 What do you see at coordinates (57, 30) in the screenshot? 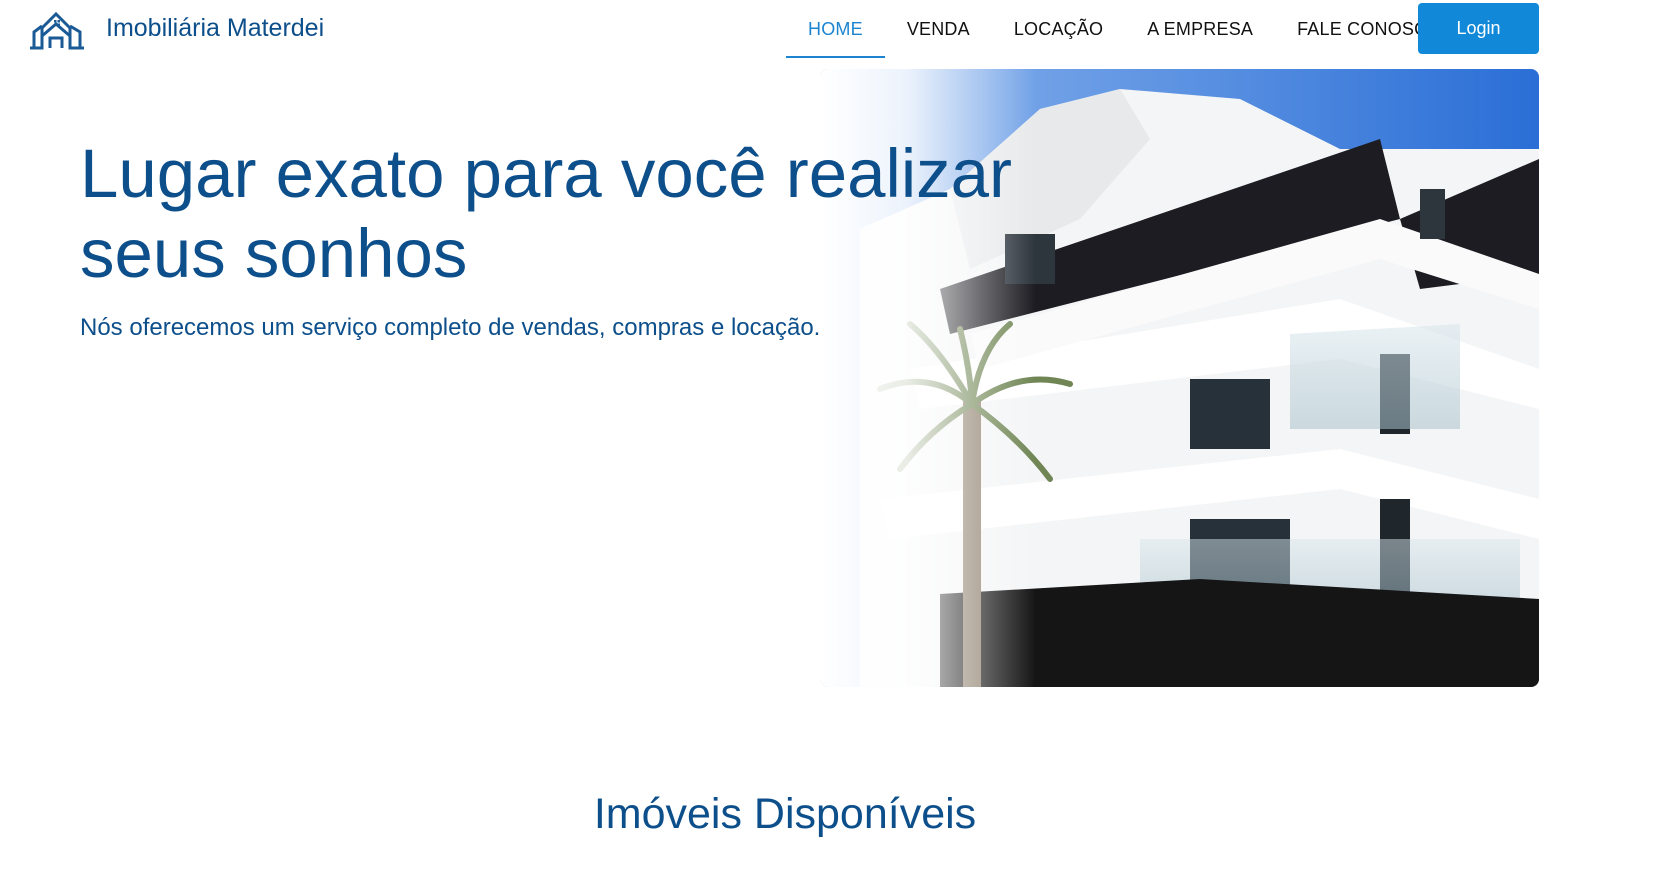
I see `house-building-icon` at bounding box center [57, 30].